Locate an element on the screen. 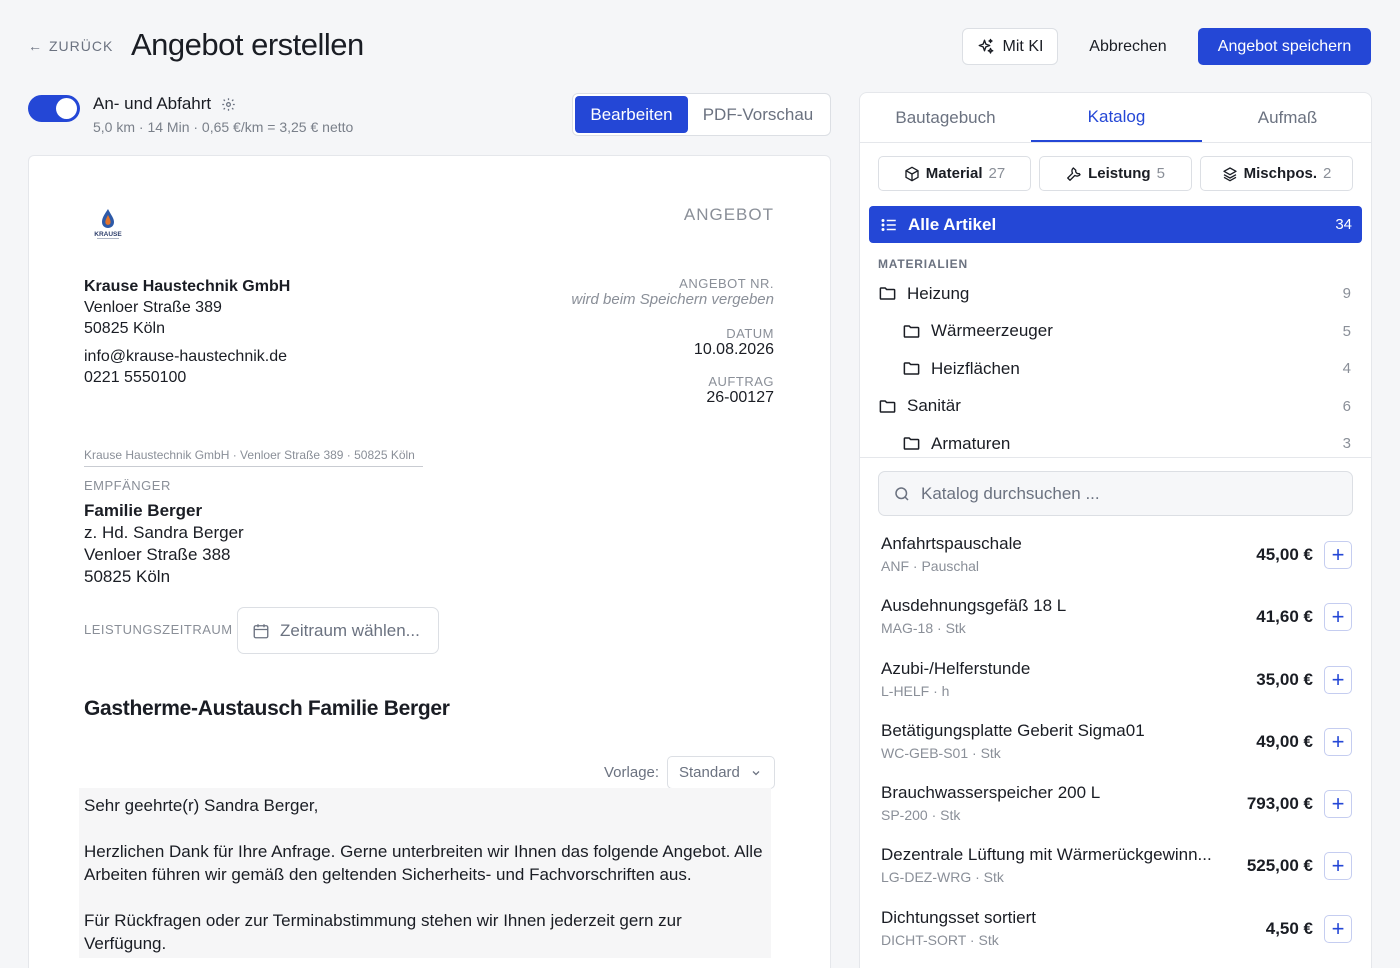  divider is located at coordinates (1115, 457).